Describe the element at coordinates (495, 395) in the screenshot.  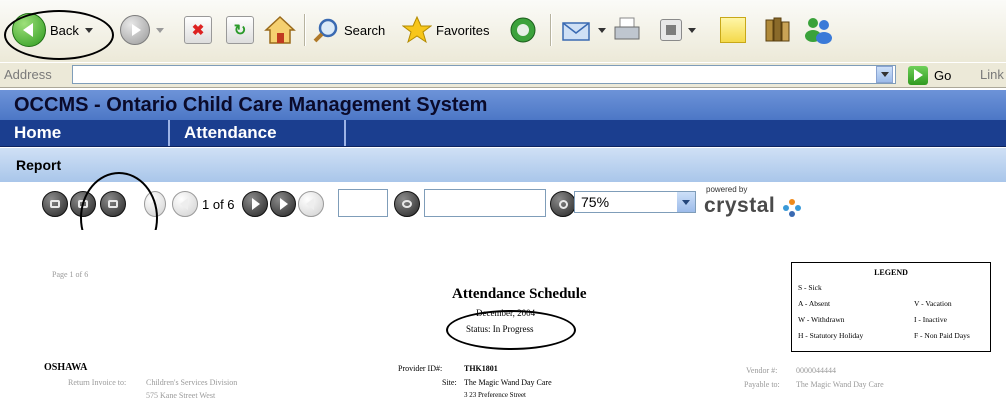
I see `site-address: 3 23 Preference Street` at that location.